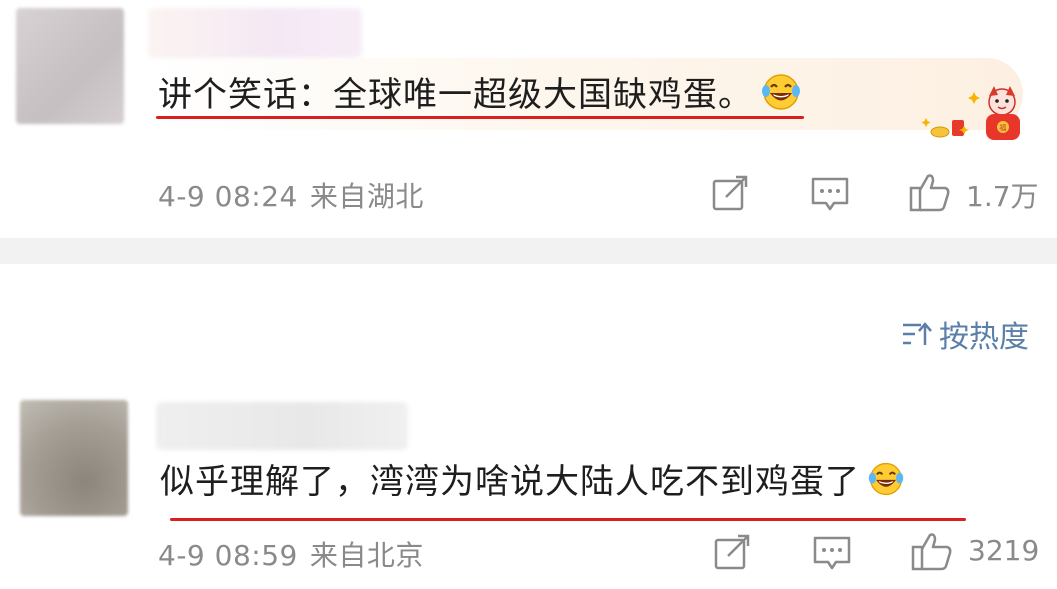 The width and height of the screenshot is (1057, 589). I want to click on sort-by-hot-button: 按热度, so click(965, 334).